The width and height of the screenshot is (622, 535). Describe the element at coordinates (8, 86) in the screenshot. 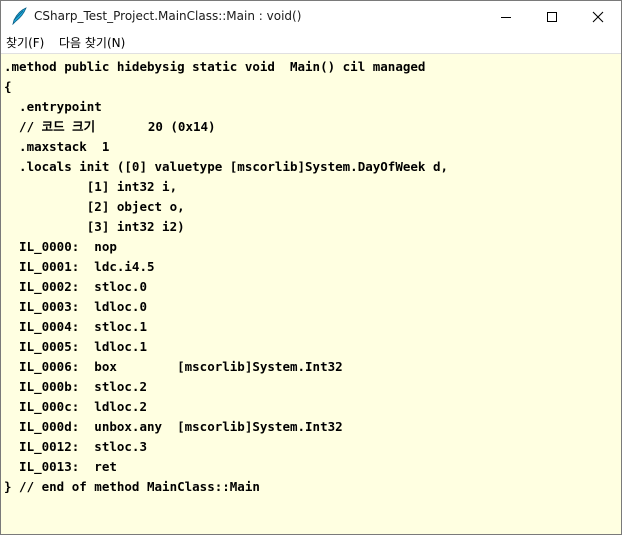

I see `code-line: {` at that location.